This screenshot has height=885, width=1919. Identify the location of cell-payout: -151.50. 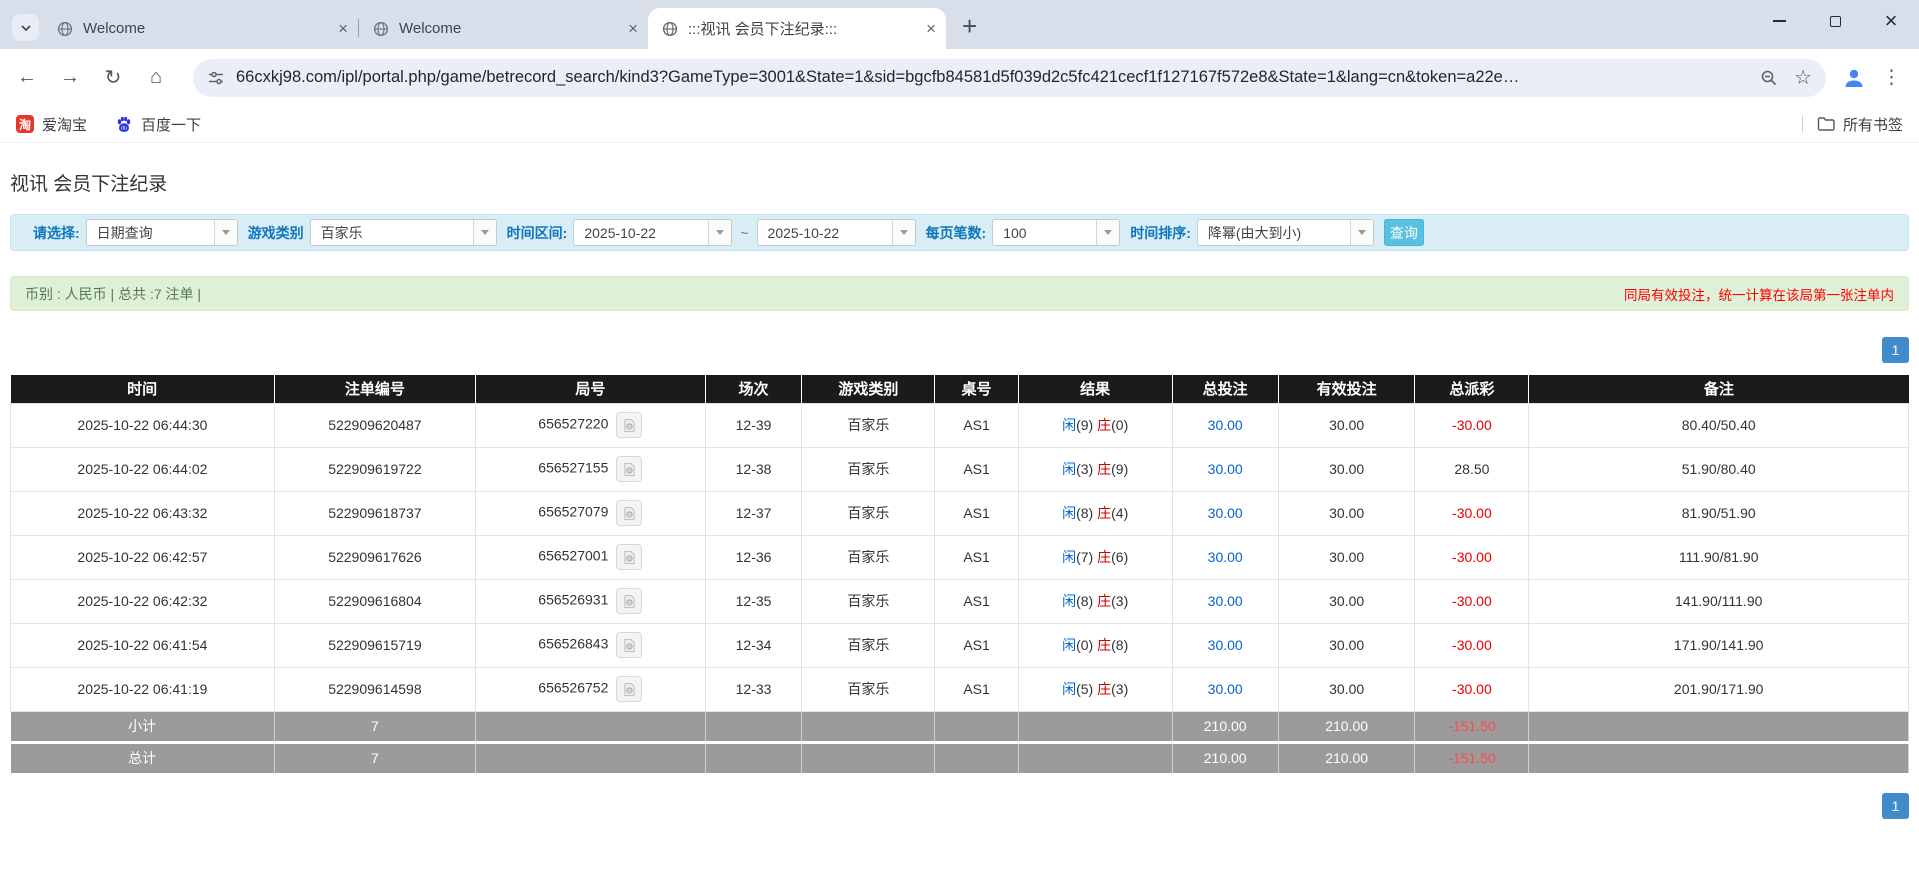
(1472, 726).